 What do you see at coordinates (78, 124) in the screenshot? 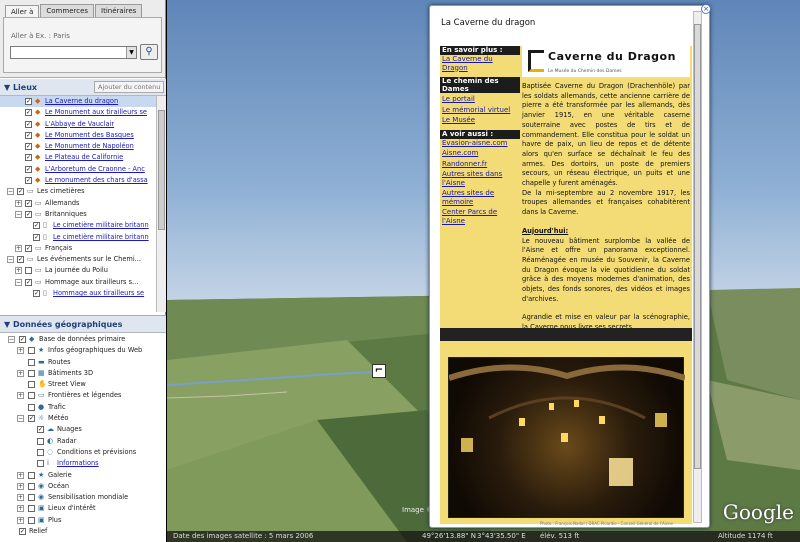
I see `place-item: ✓ ◆ L'Abbaye de Vauclair` at bounding box center [78, 124].